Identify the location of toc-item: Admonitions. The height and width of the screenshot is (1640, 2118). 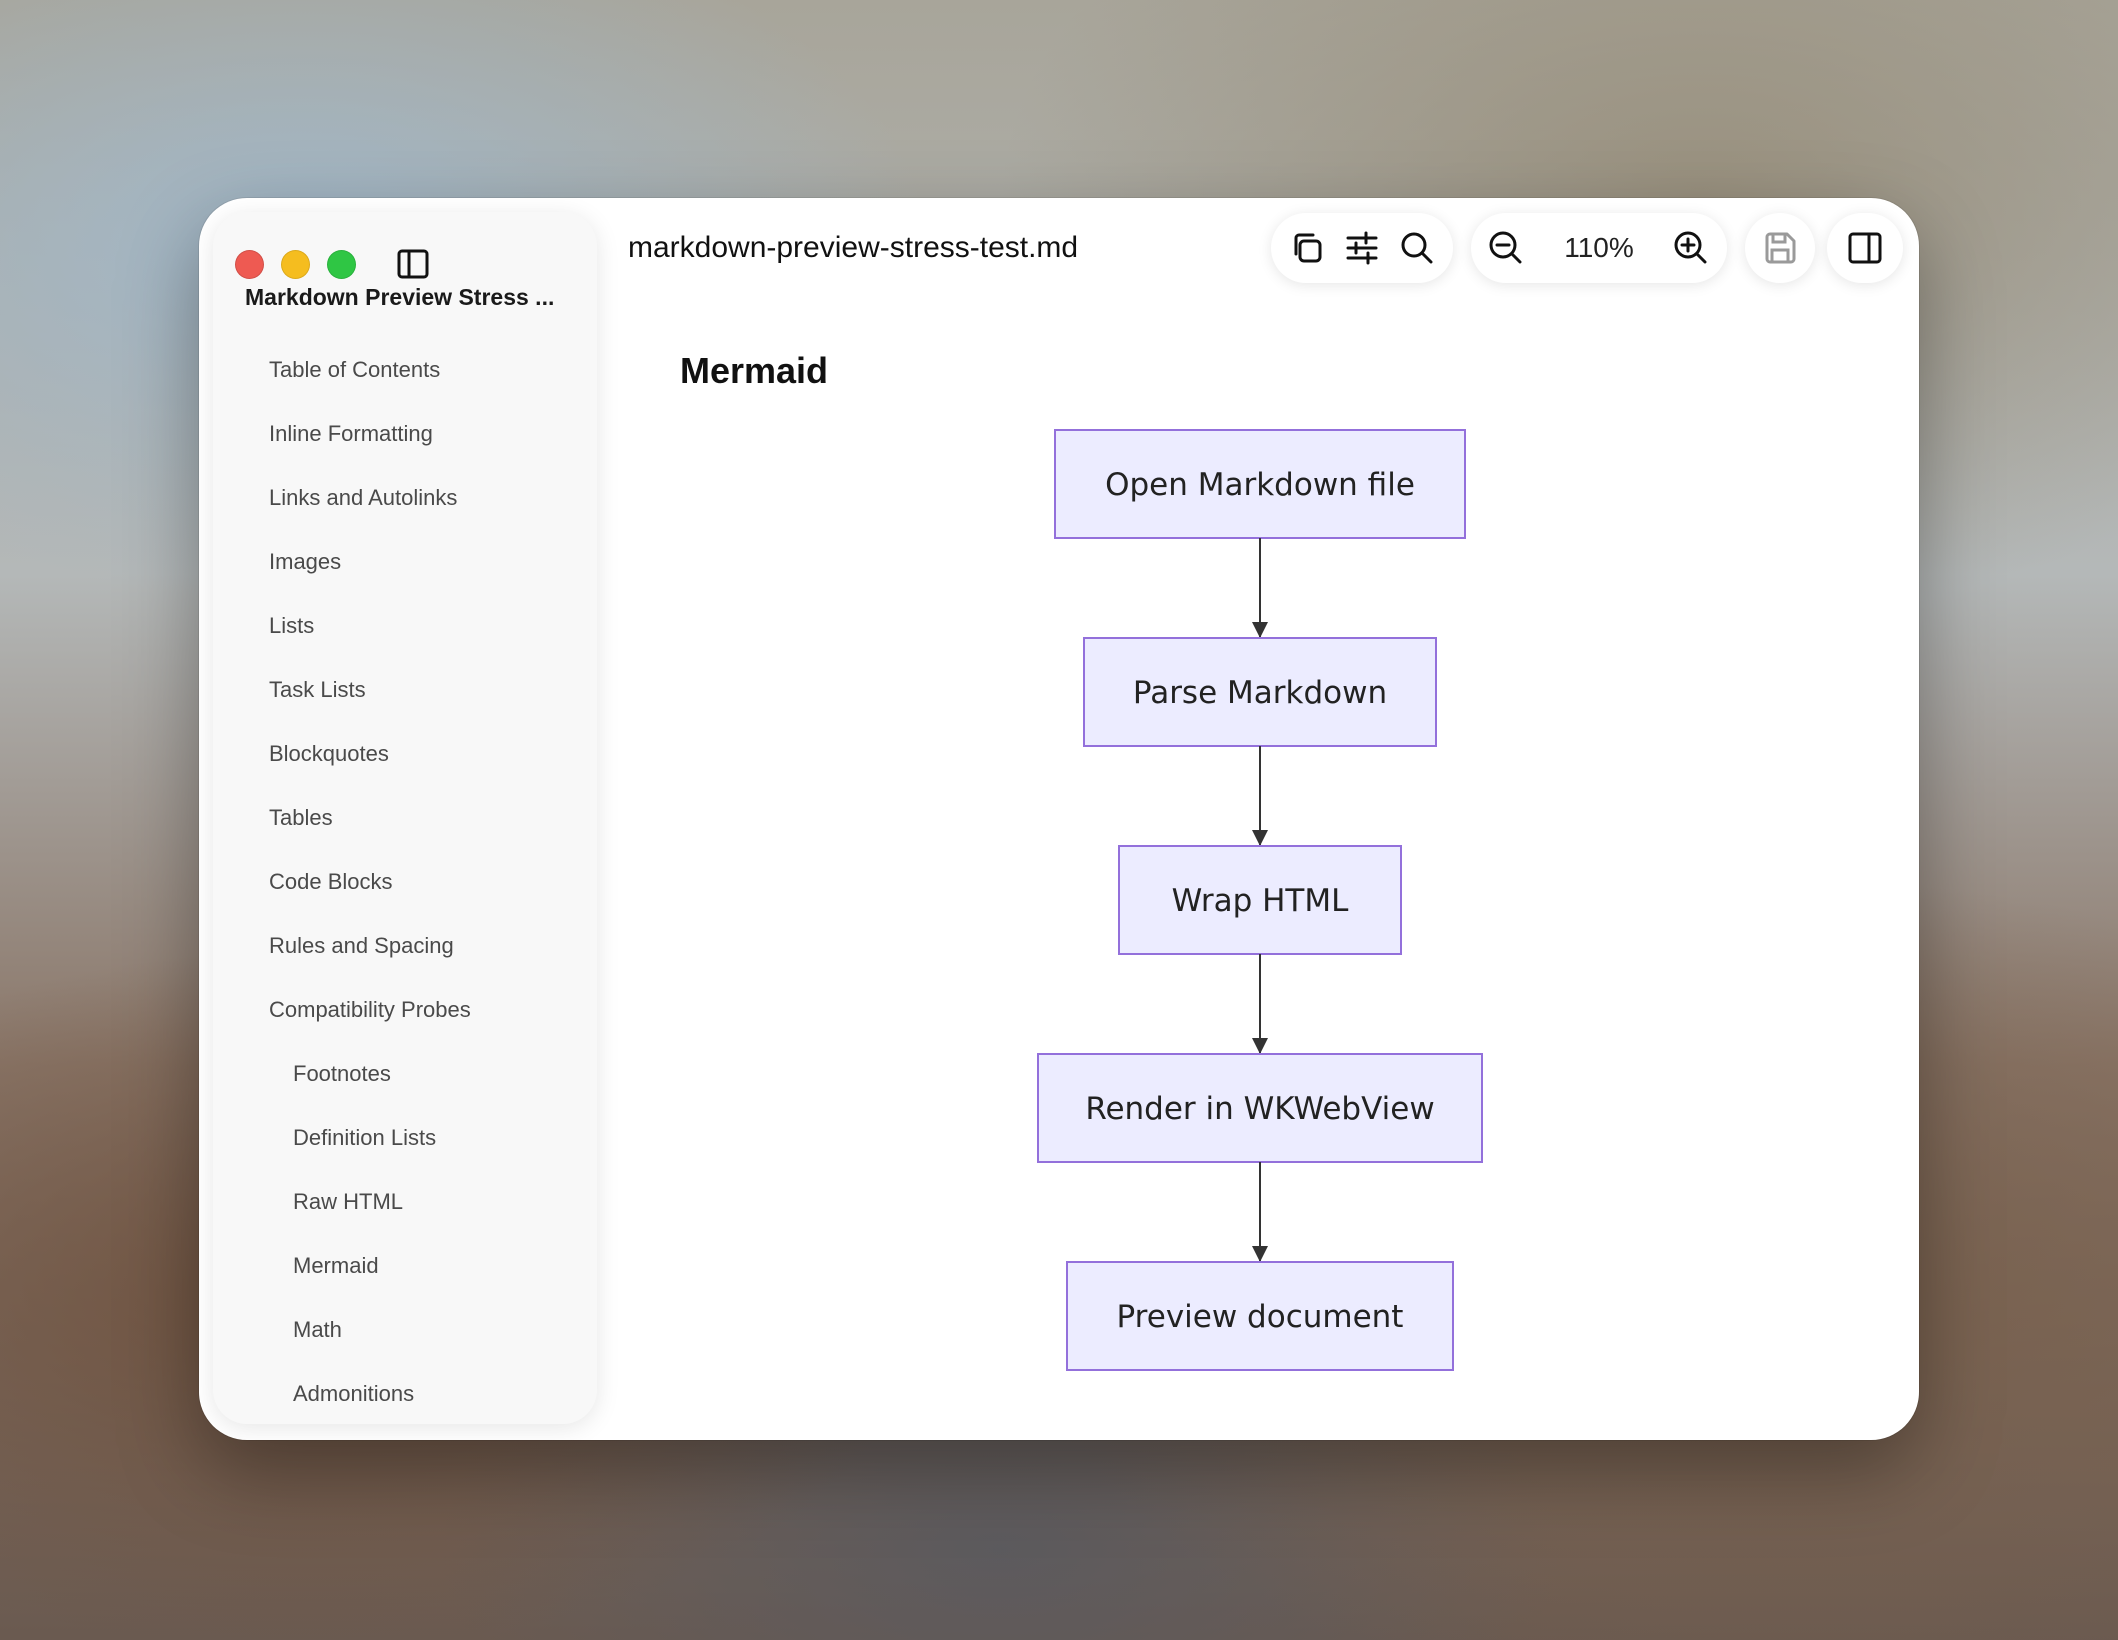
(405, 1394).